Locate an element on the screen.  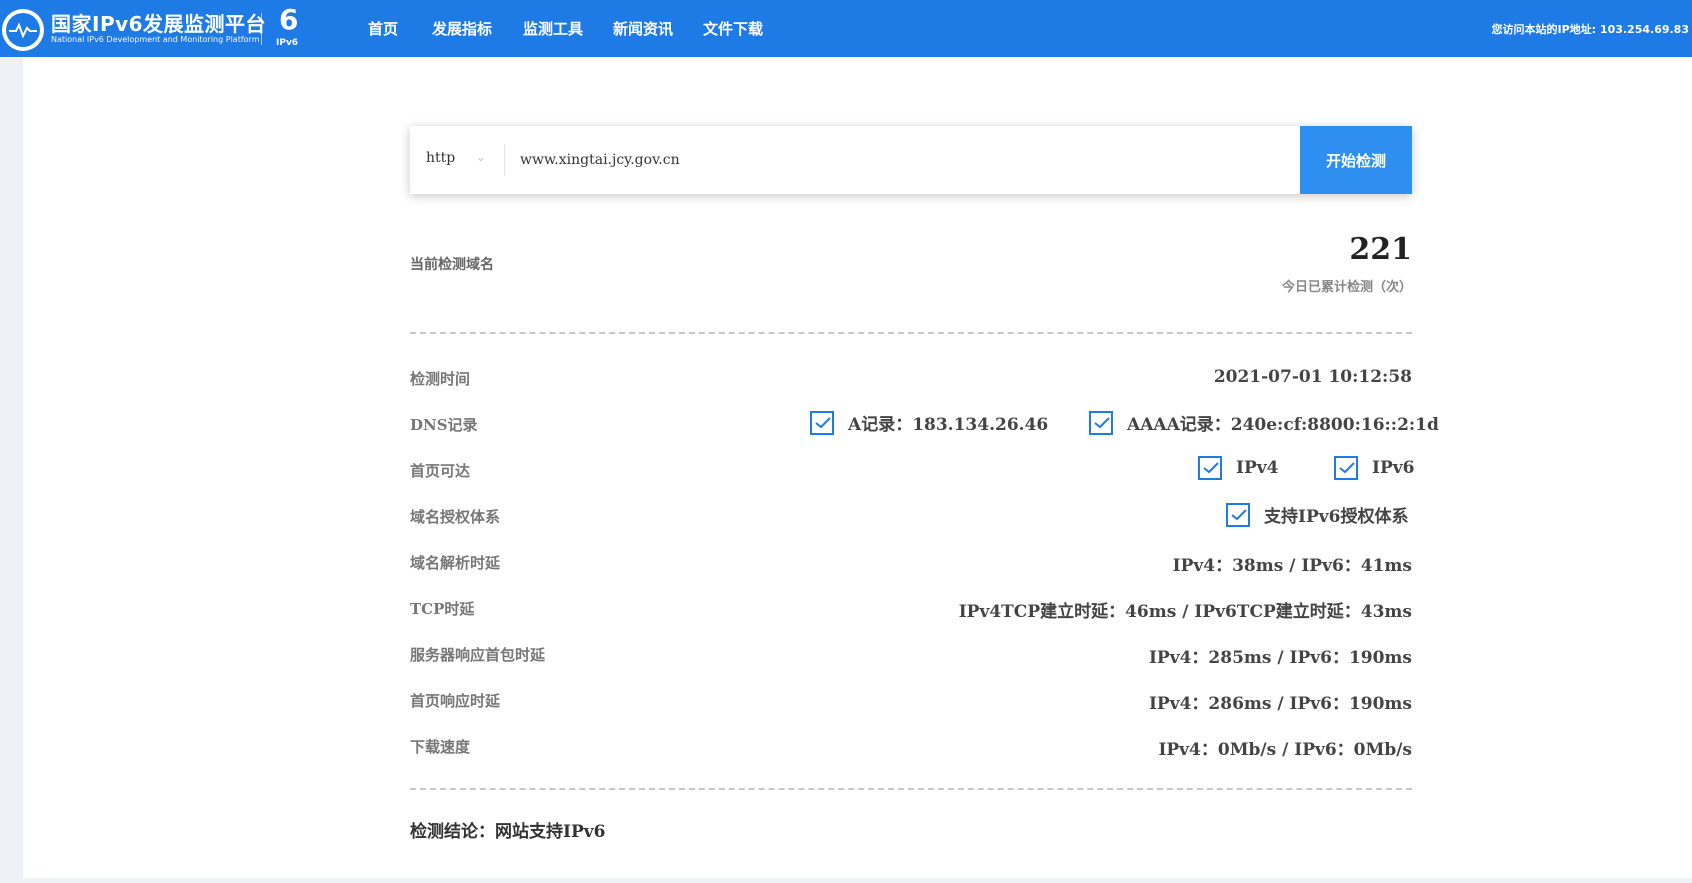
first-packet-label: 服务器响应首包时延 is located at coordinates (478, 655).